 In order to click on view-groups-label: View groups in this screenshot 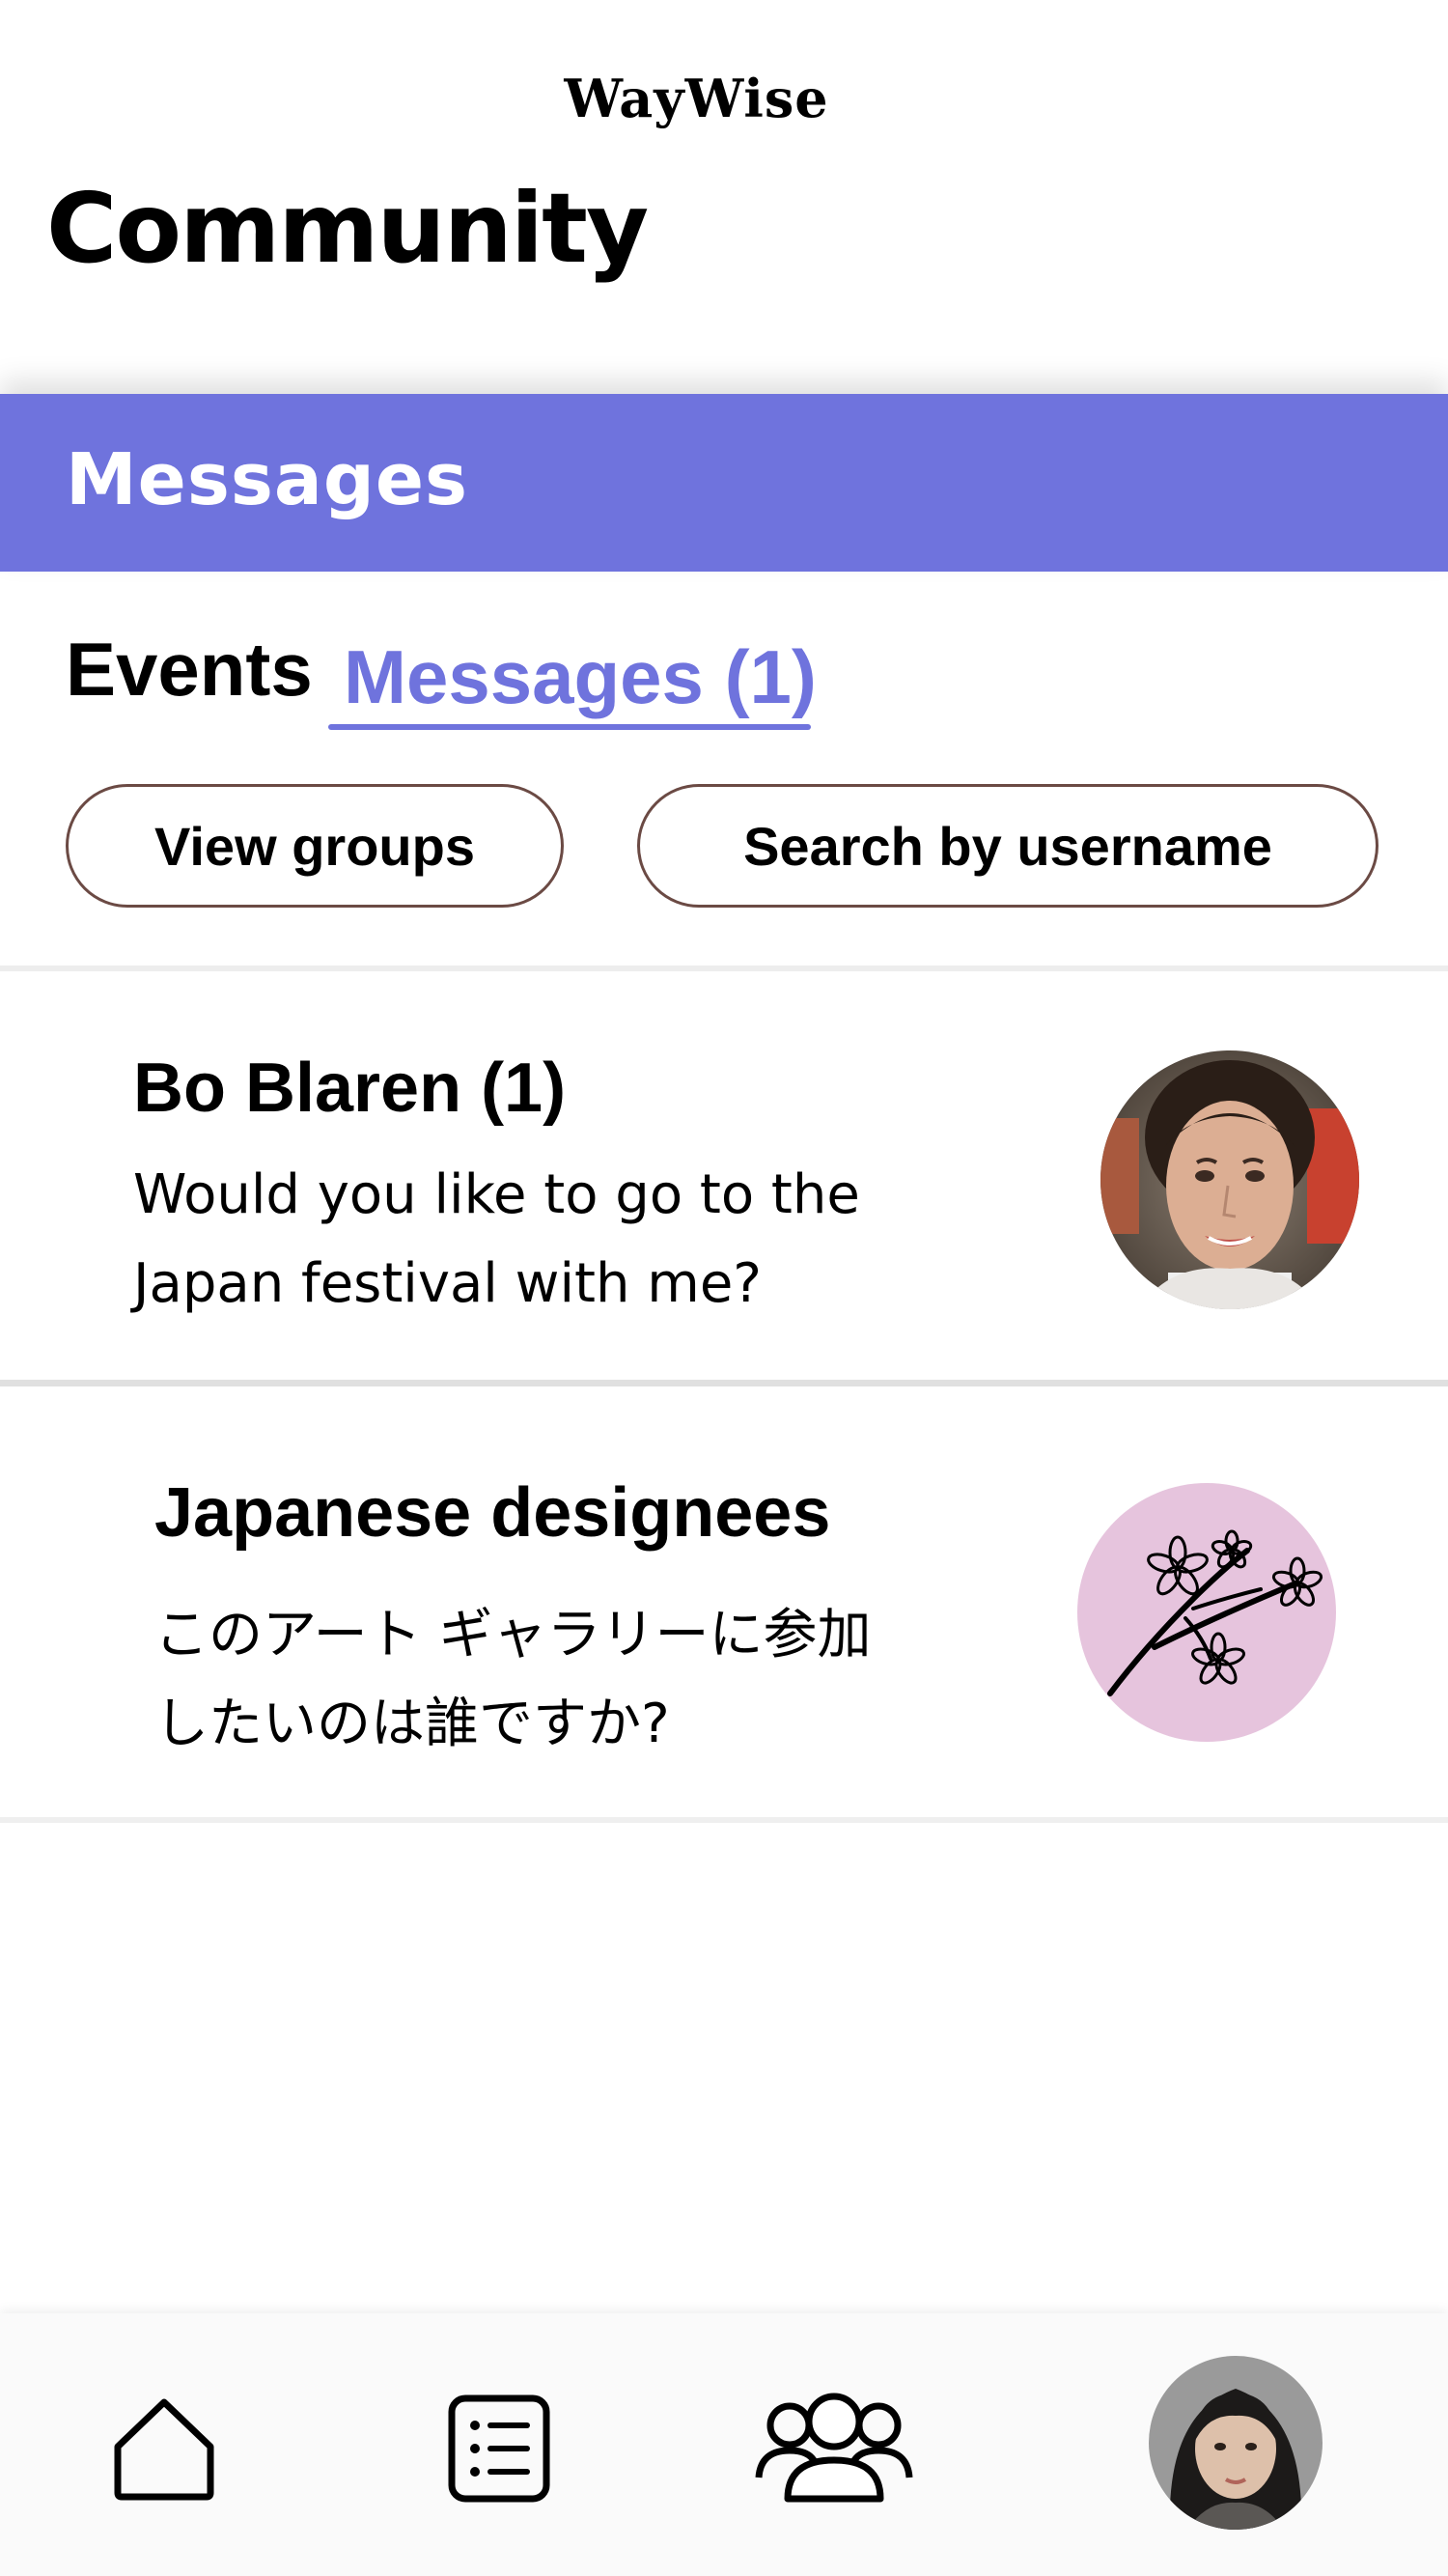, I will do `click(315, 846)`.